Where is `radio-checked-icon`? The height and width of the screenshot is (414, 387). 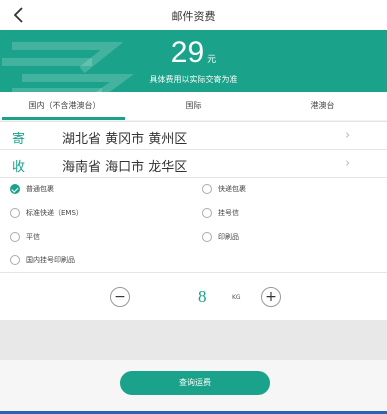
radio-checked-icon is located at coordinates (15, 189).